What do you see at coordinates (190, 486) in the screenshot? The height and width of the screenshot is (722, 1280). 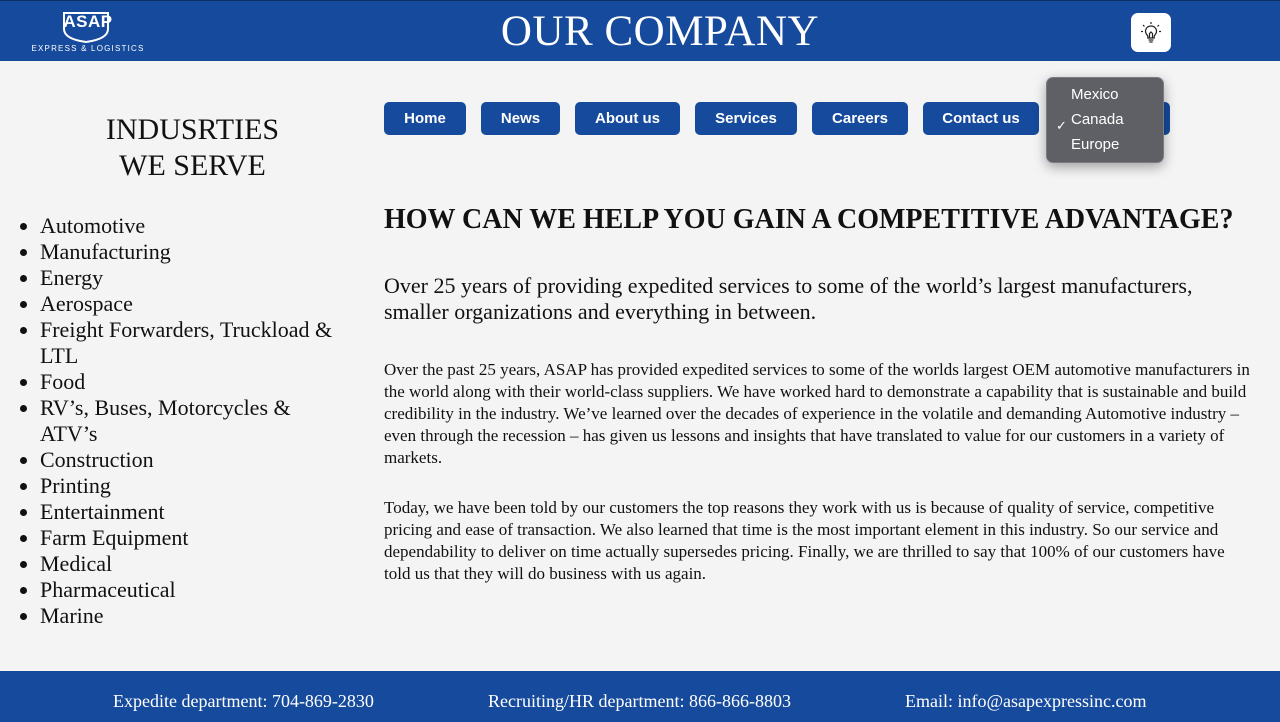 I see `list-item: Printing` at bounding box center [190, 486].